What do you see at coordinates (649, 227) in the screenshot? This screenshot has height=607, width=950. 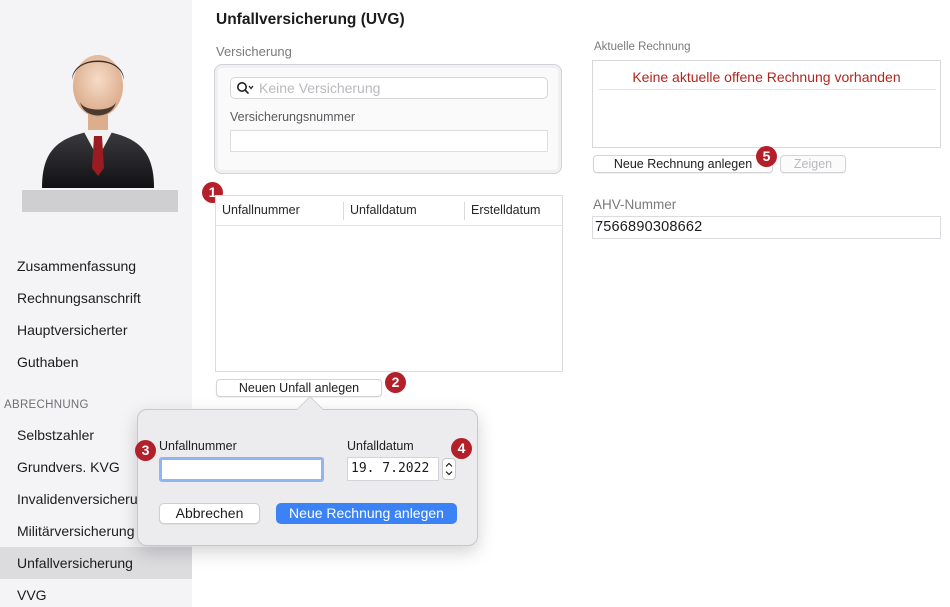 I see `ahv-nummer-value: 7566890308662` at bounding box center [649, 227].